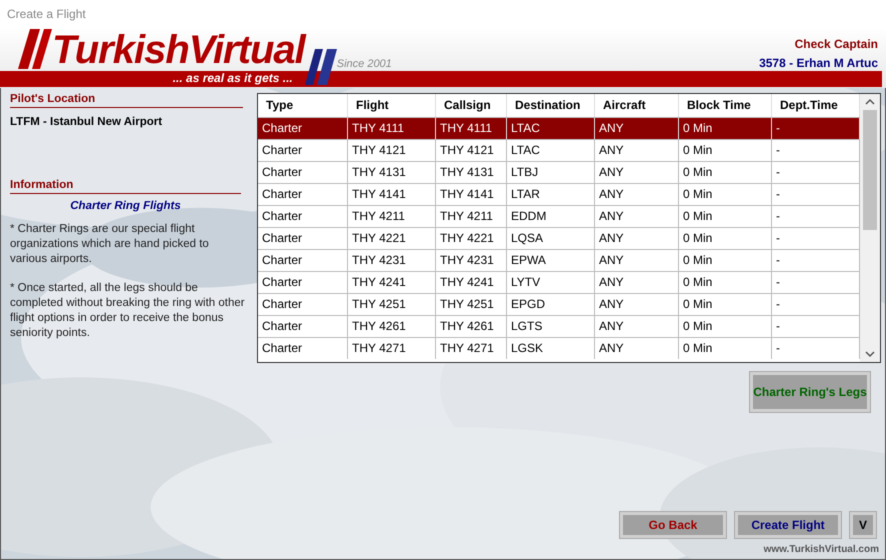  I want to click on table-row: Charter THY 4131 THY 4131 LTBJ ANY 0 Min -, so click(559, 172).